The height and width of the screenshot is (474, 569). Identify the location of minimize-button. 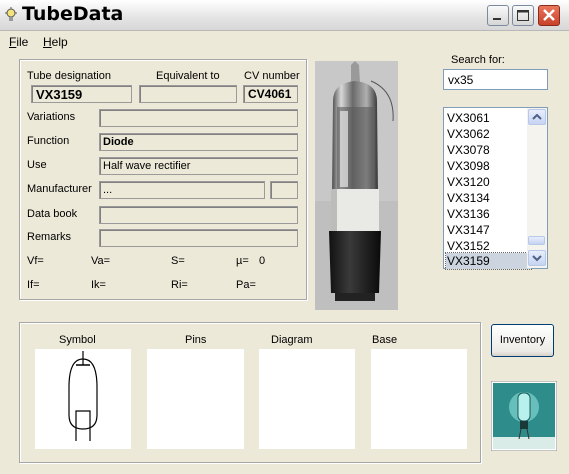
(498, 15).